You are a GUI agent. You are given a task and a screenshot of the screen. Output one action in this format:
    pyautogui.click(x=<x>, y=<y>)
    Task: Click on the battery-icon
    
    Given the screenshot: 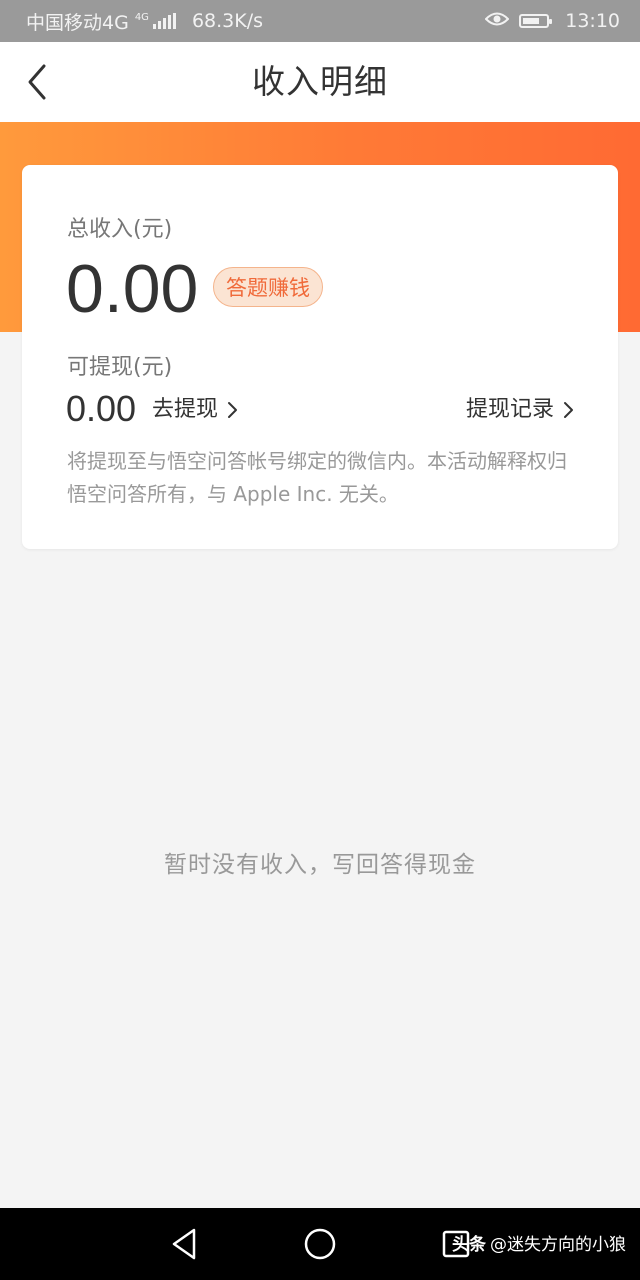 What is the action you would take?
    pyautogui.click(x=536, y=21)
    